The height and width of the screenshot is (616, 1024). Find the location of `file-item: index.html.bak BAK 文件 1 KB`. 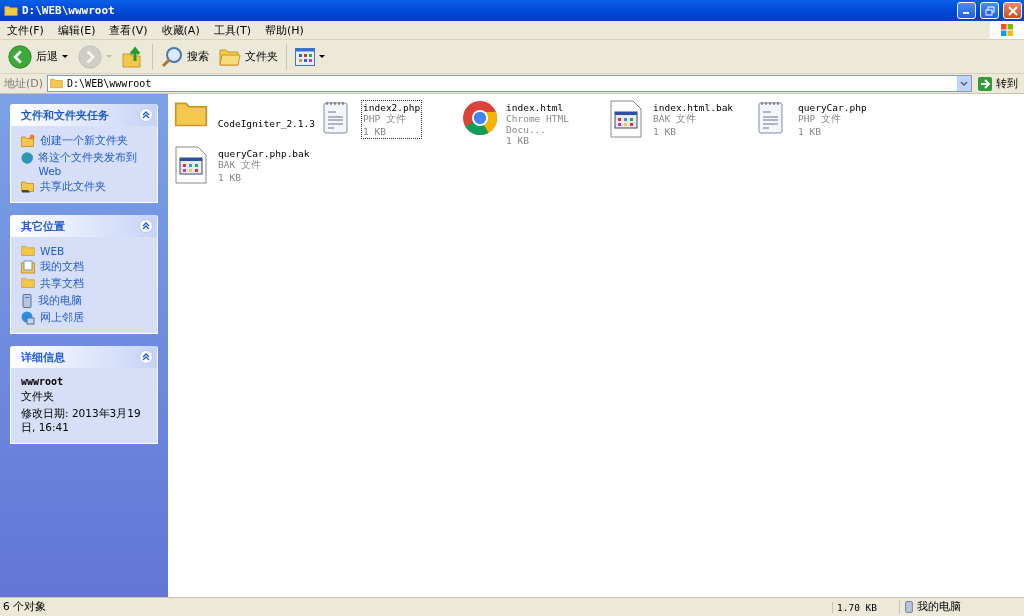

file-item: index.html.bak BAK 文件 1 KB is located at coordinates (679, 123).